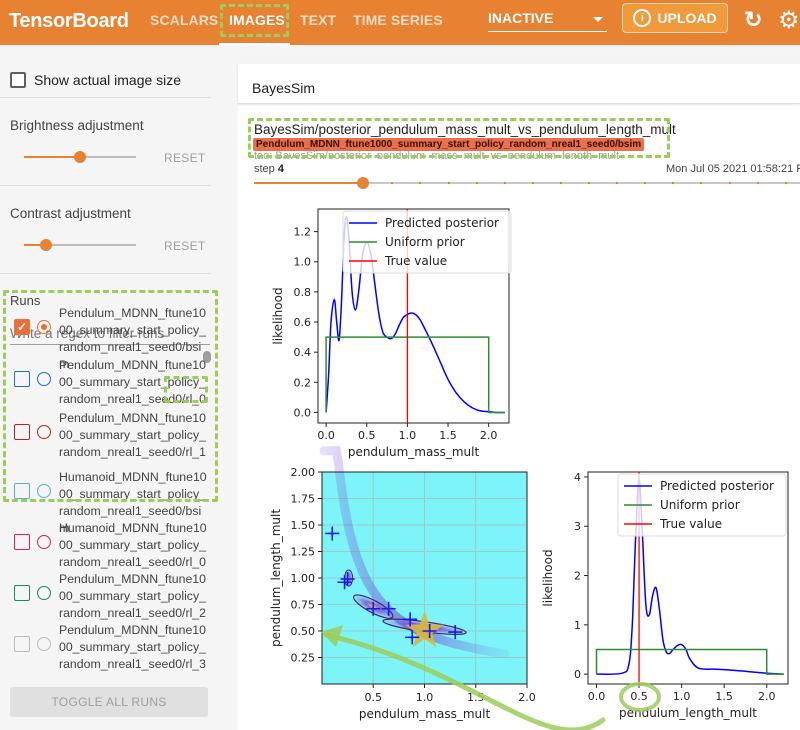  Describe the element at coordinates (303, 605) in the screenshot. I see `y-tick-label: 0.75` at that location.